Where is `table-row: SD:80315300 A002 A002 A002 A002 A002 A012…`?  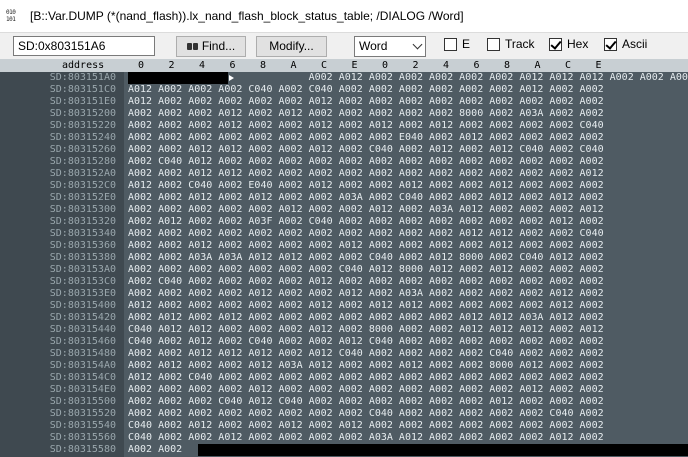
table-row: SD:80315300 A002 A002 A002 A002 A002 A012… is located at coordinates (344, 210).